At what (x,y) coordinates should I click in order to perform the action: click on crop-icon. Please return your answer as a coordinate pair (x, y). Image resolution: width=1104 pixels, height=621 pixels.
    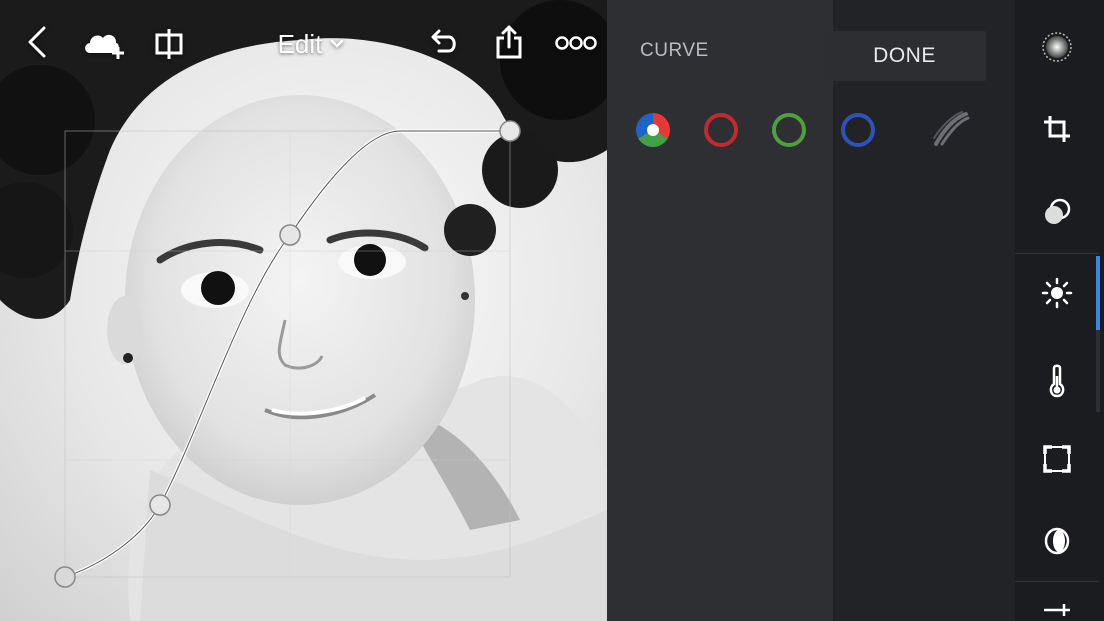
    Looking at the image, I should click on (1057, 129).